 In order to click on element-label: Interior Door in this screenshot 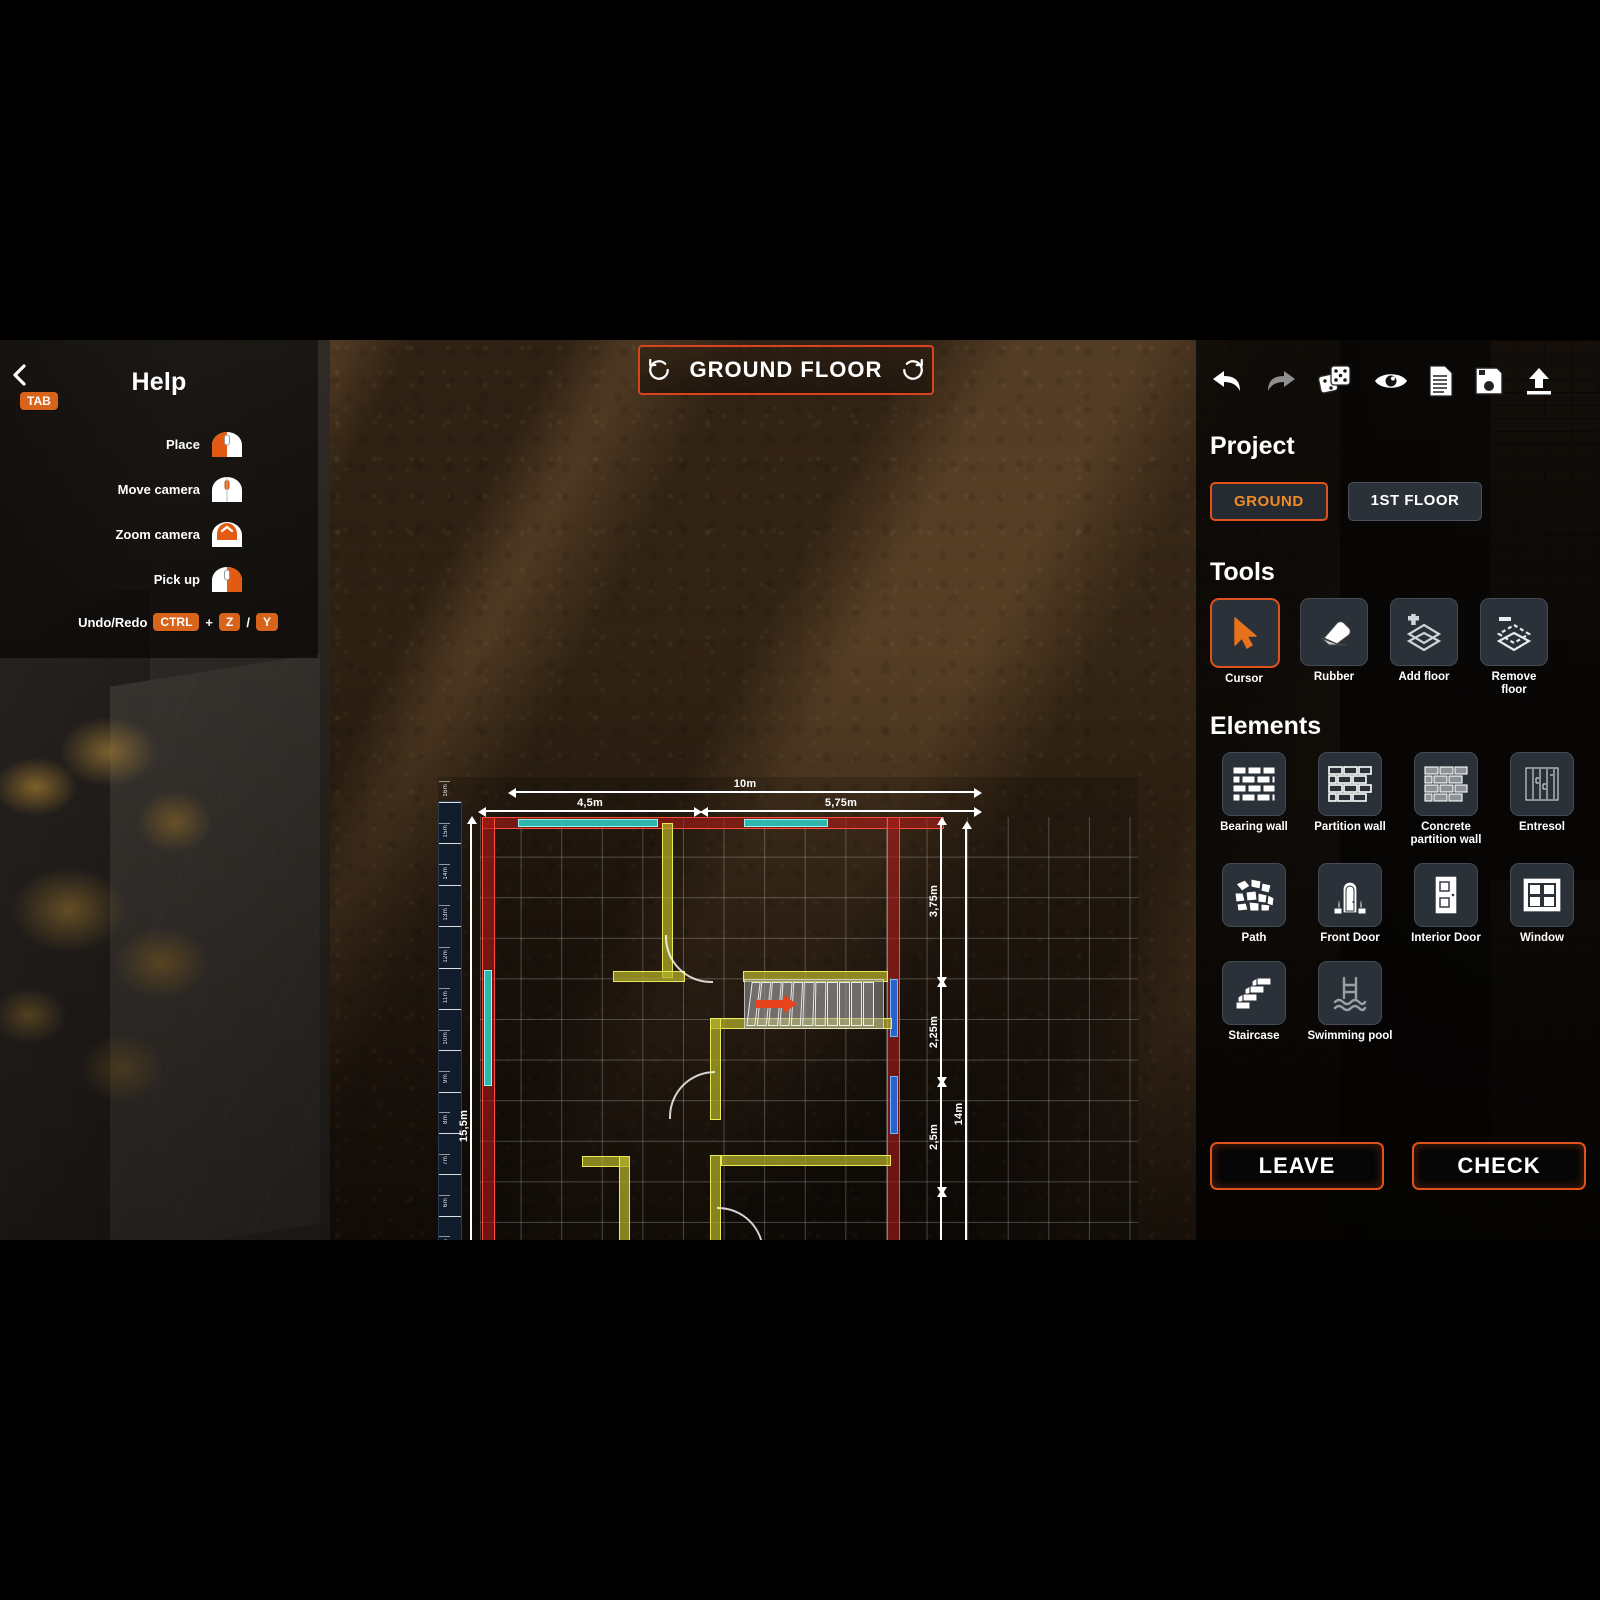, I will do `click(1446, 937)`.